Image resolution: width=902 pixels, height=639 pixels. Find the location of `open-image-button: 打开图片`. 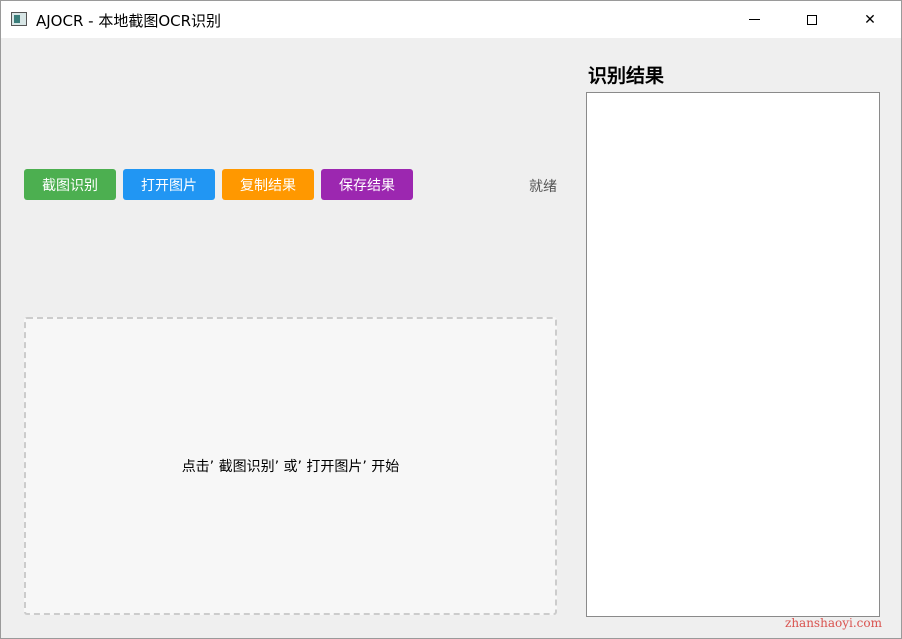

open-image-button: 打开图片 is located at coordinates (169, 184).